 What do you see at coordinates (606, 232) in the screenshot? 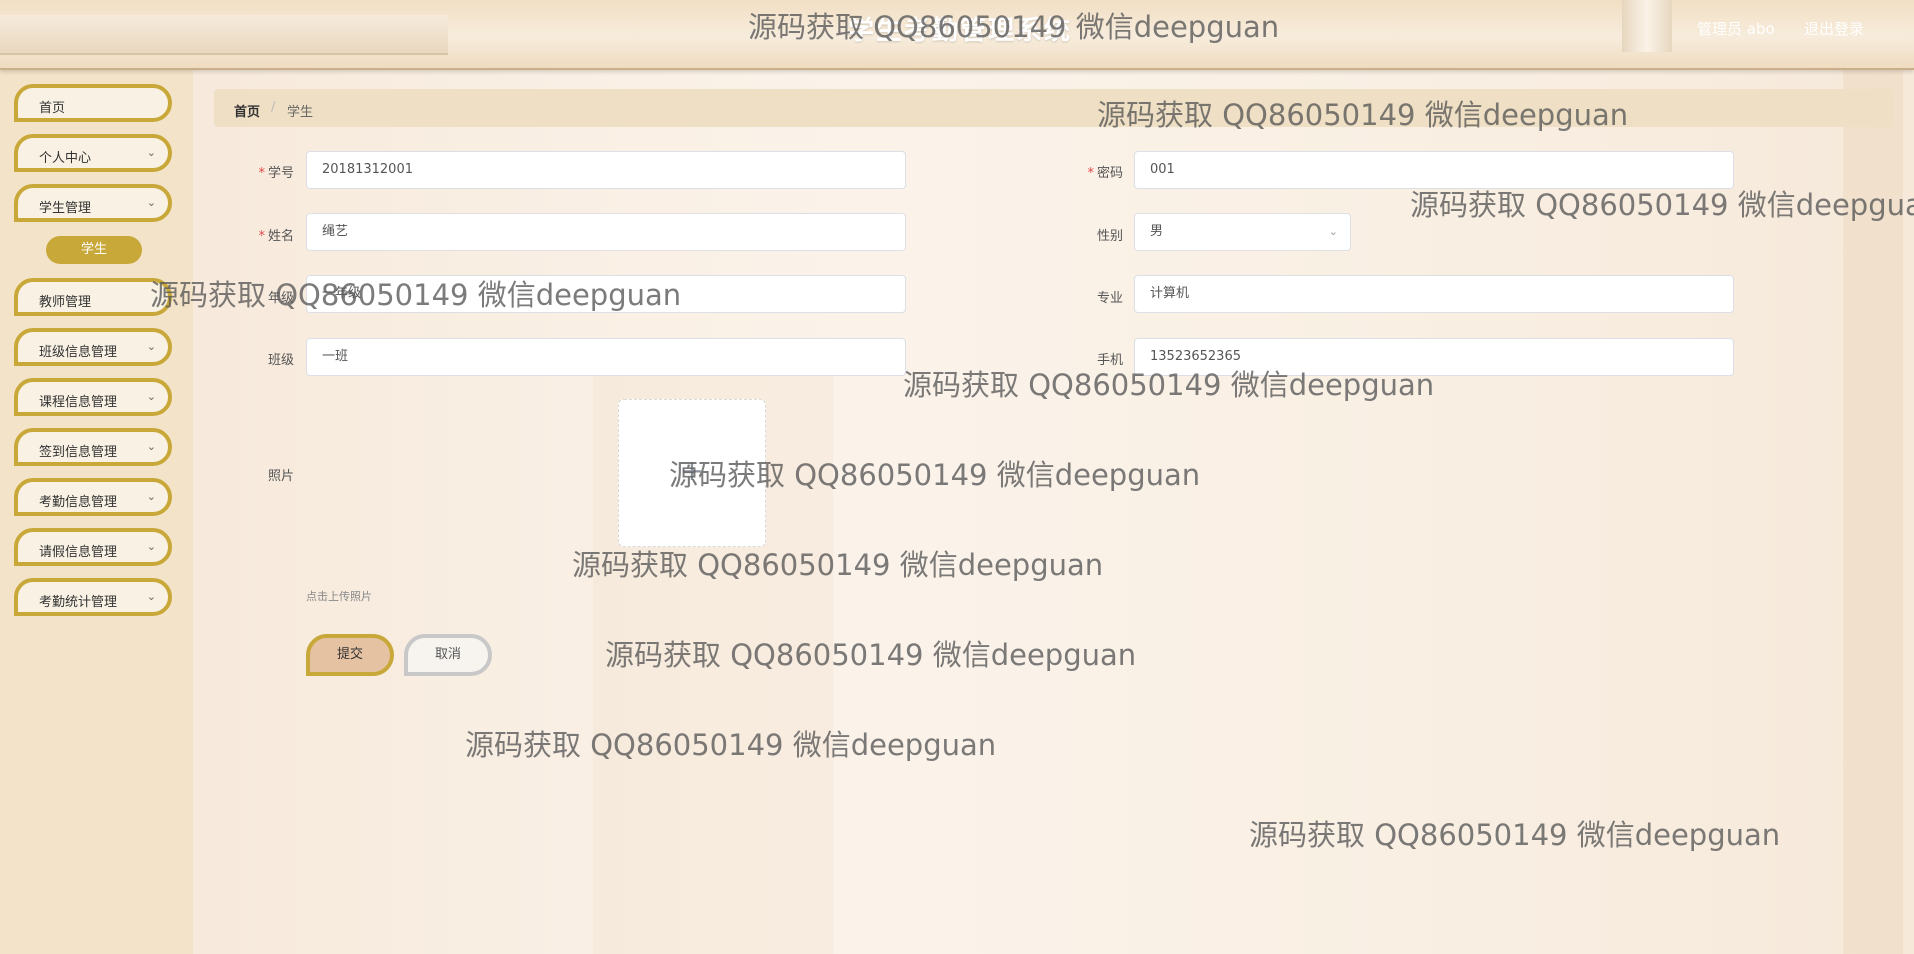
I see `name-input: 绳艺` at bounding box center [606, 232].